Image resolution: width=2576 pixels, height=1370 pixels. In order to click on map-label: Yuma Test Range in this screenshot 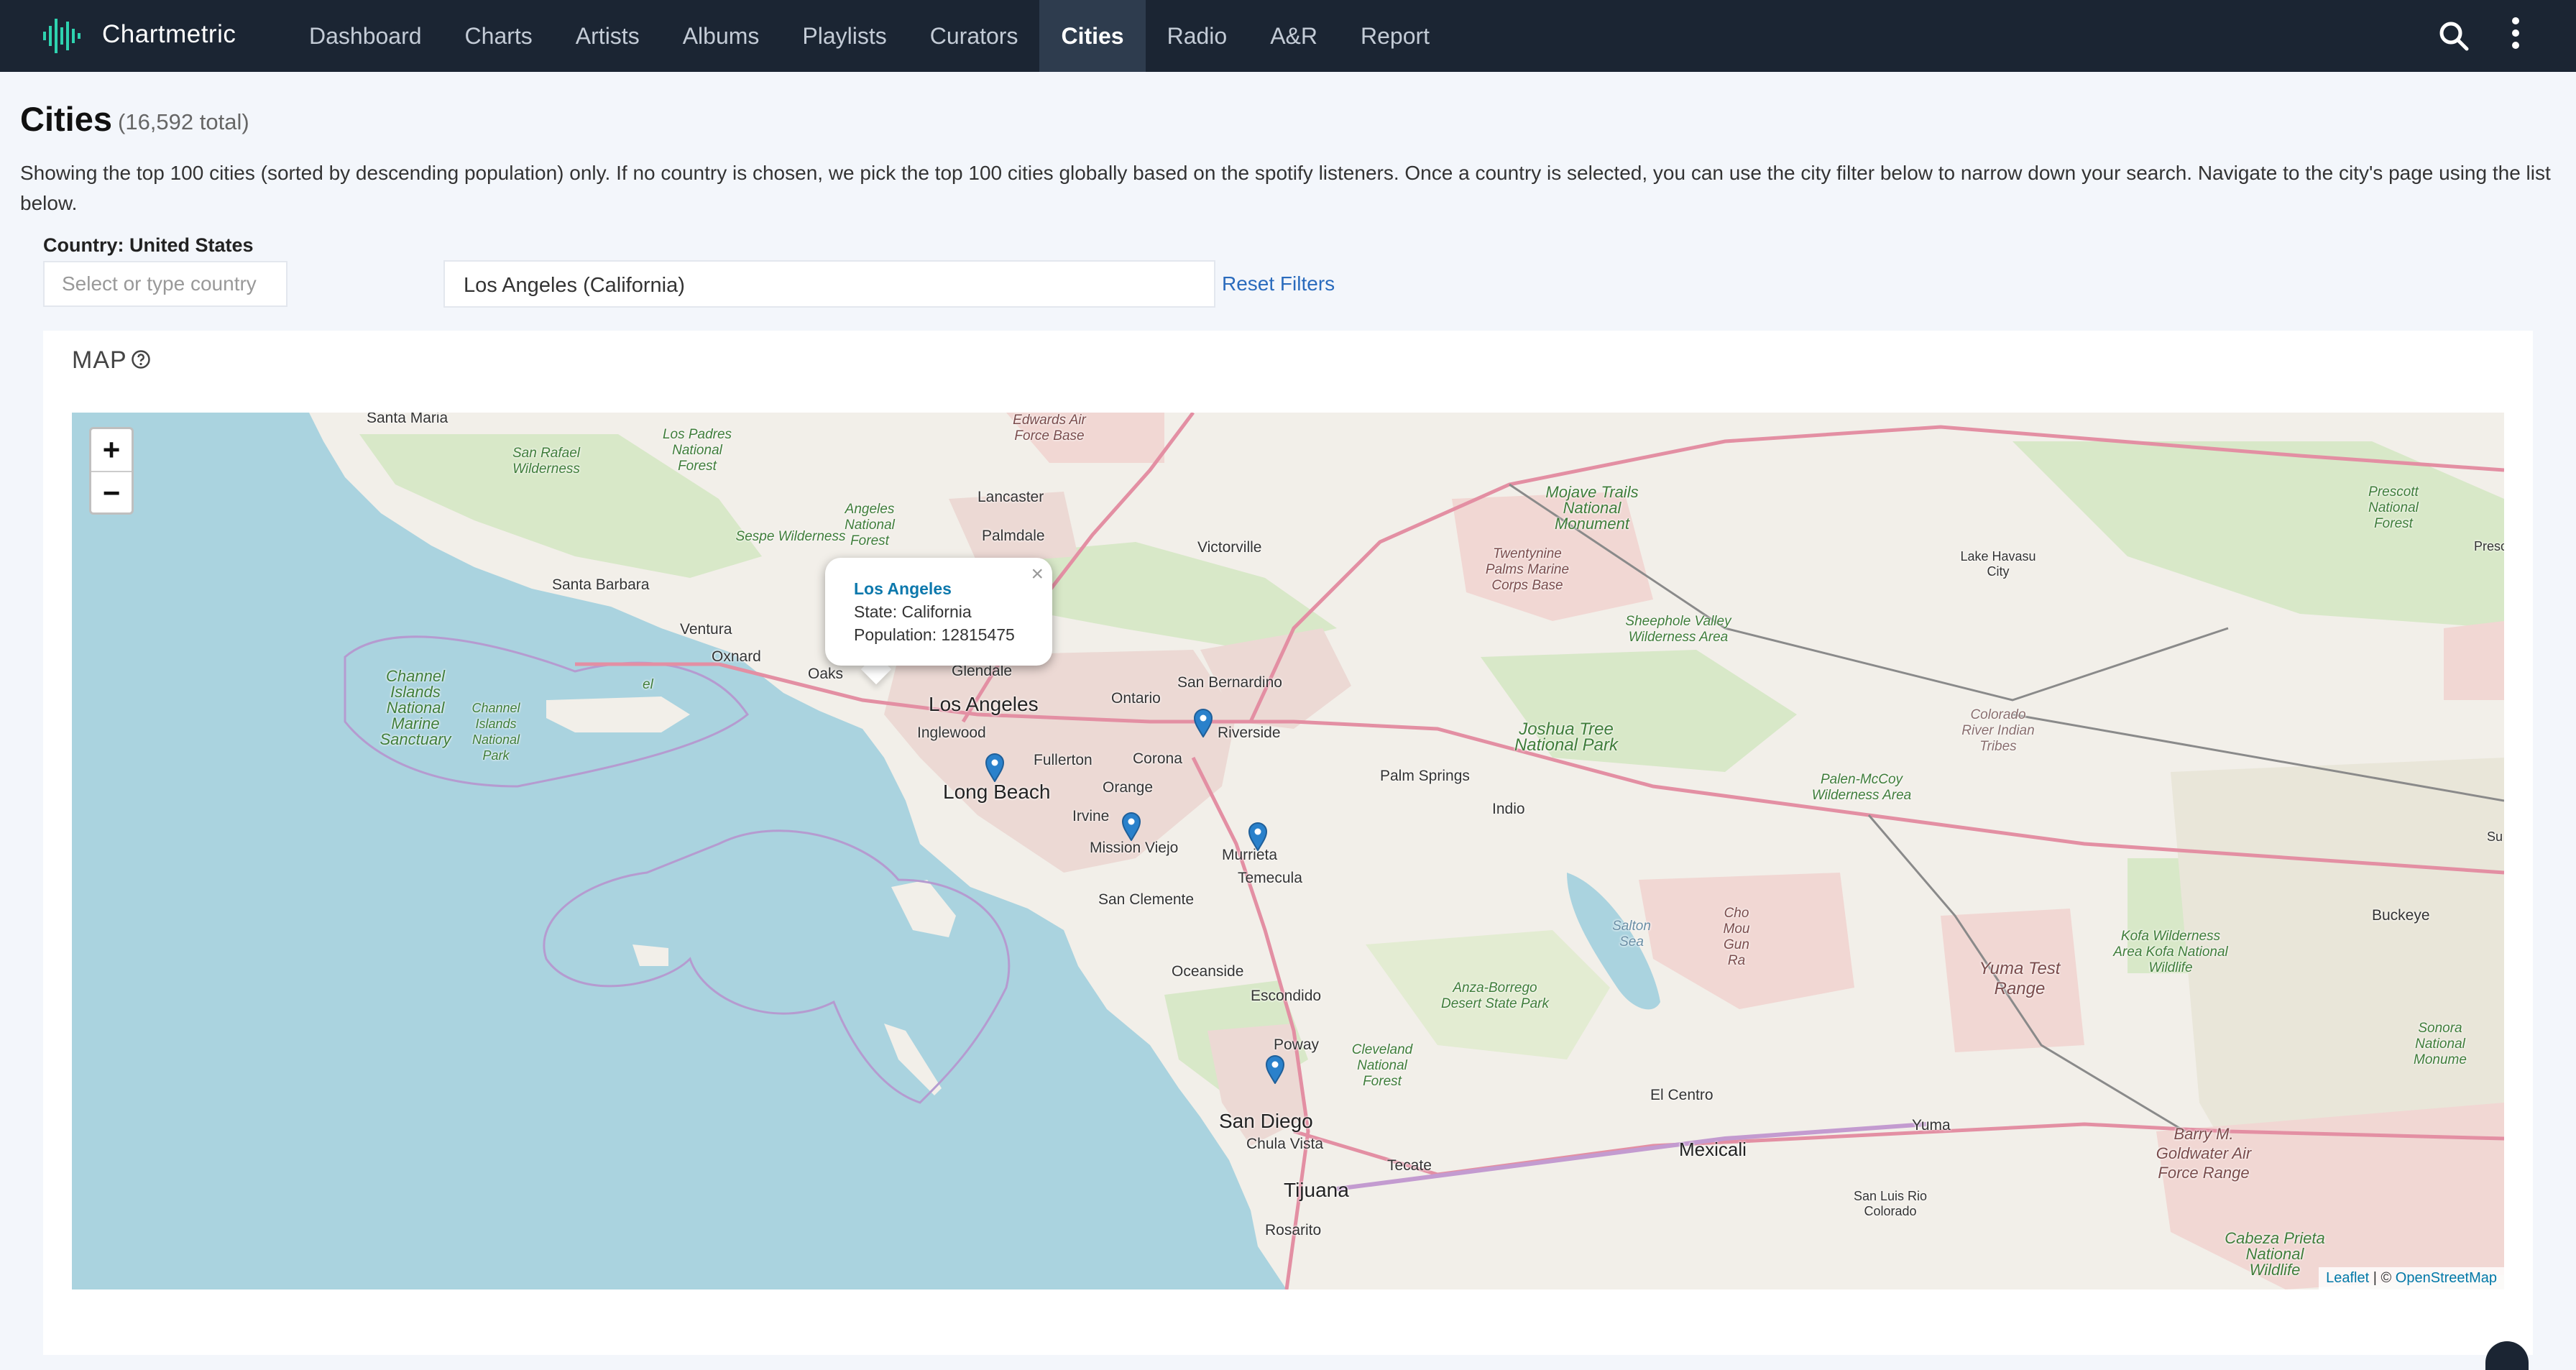, I will do `click(2020, 979)`.